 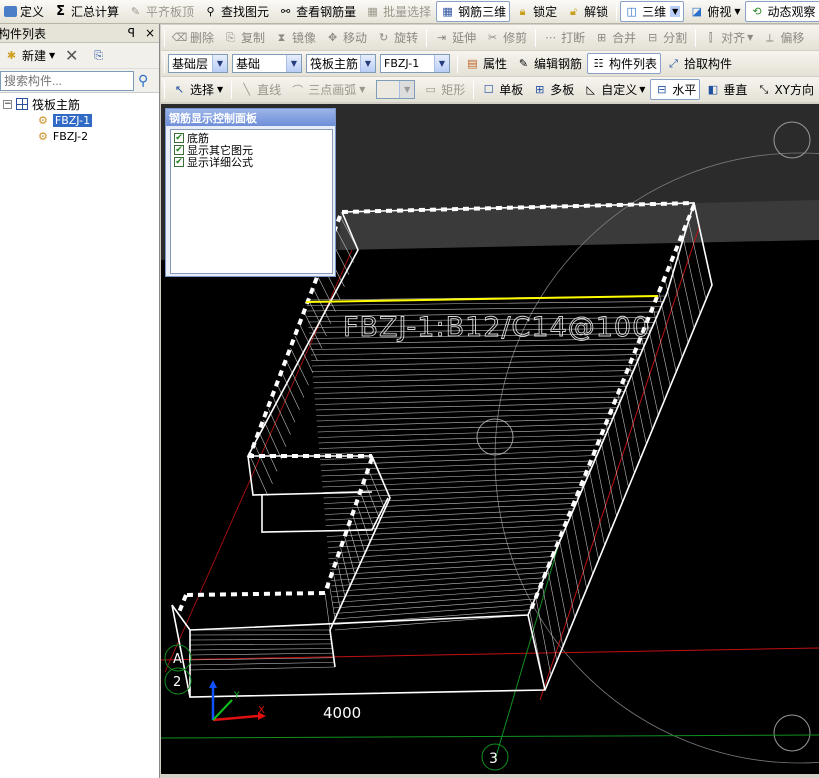 I want to click on status-strip, so click(x=490, y=776).